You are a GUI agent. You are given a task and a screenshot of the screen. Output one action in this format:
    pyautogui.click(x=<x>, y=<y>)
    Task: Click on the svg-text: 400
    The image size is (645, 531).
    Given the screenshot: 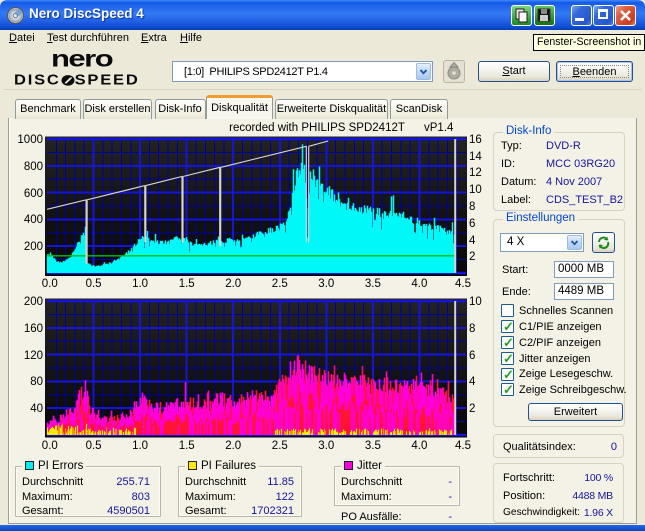 What is the action you would take?
    pyautogui.click(x=33, y=220)
    